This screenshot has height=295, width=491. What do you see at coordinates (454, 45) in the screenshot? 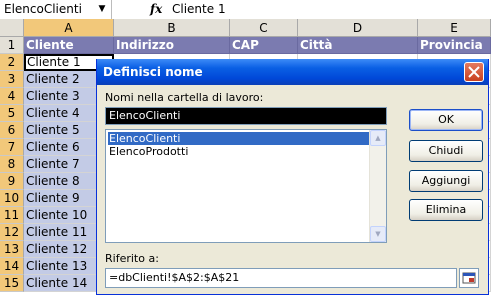
I see `header-cell: Provincia` at bounding box center [454, 45].